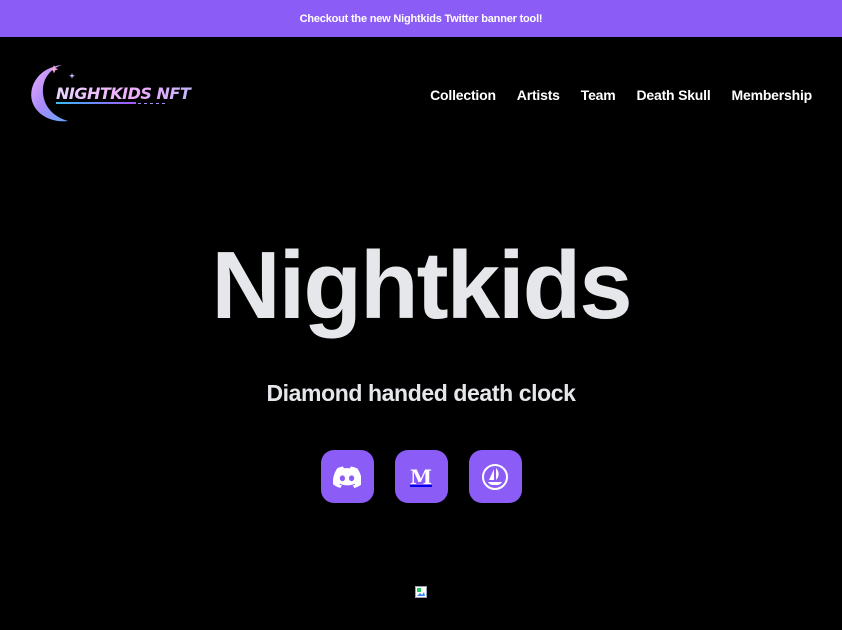 This screenshot has height=630, width=842. Describe the element at coordinates (421, 591) in the screenshot. I see `broken-image-icon` at that location.